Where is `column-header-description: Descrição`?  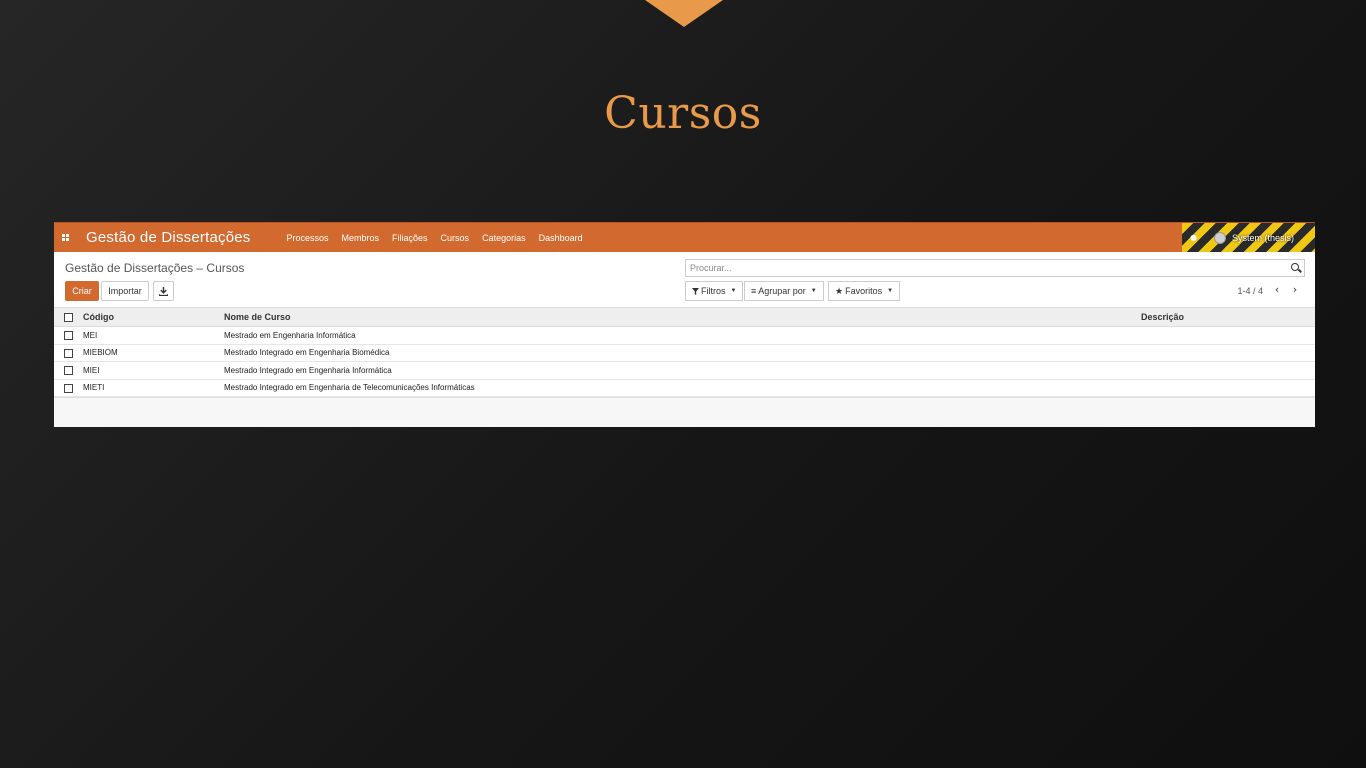 column-header-description: Descrição is located at coordinates (1162, 317).